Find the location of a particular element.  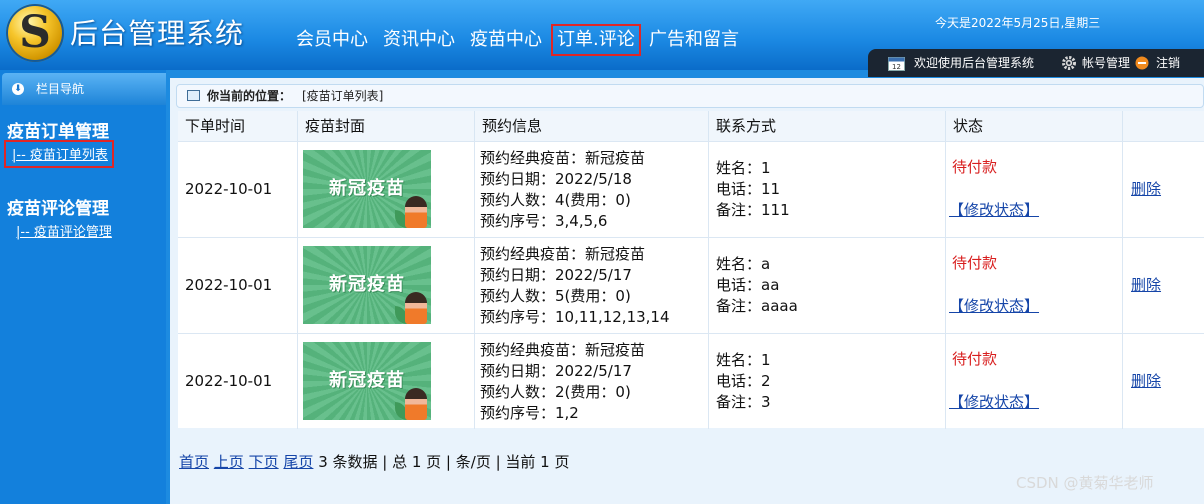

nav-member-center: 会员中心 is located at coordinates (332, 40).